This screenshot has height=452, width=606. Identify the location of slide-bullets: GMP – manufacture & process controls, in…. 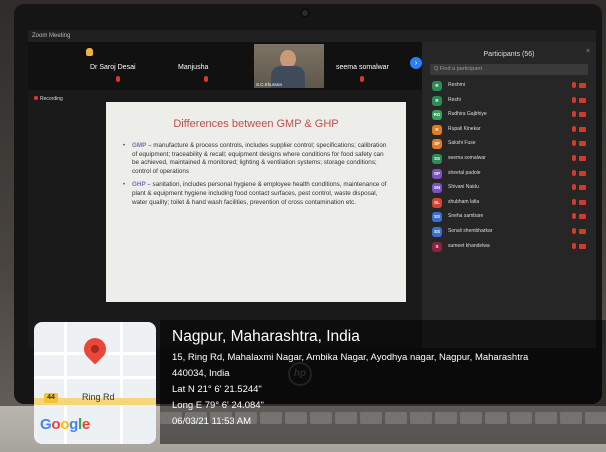
(256, 174).